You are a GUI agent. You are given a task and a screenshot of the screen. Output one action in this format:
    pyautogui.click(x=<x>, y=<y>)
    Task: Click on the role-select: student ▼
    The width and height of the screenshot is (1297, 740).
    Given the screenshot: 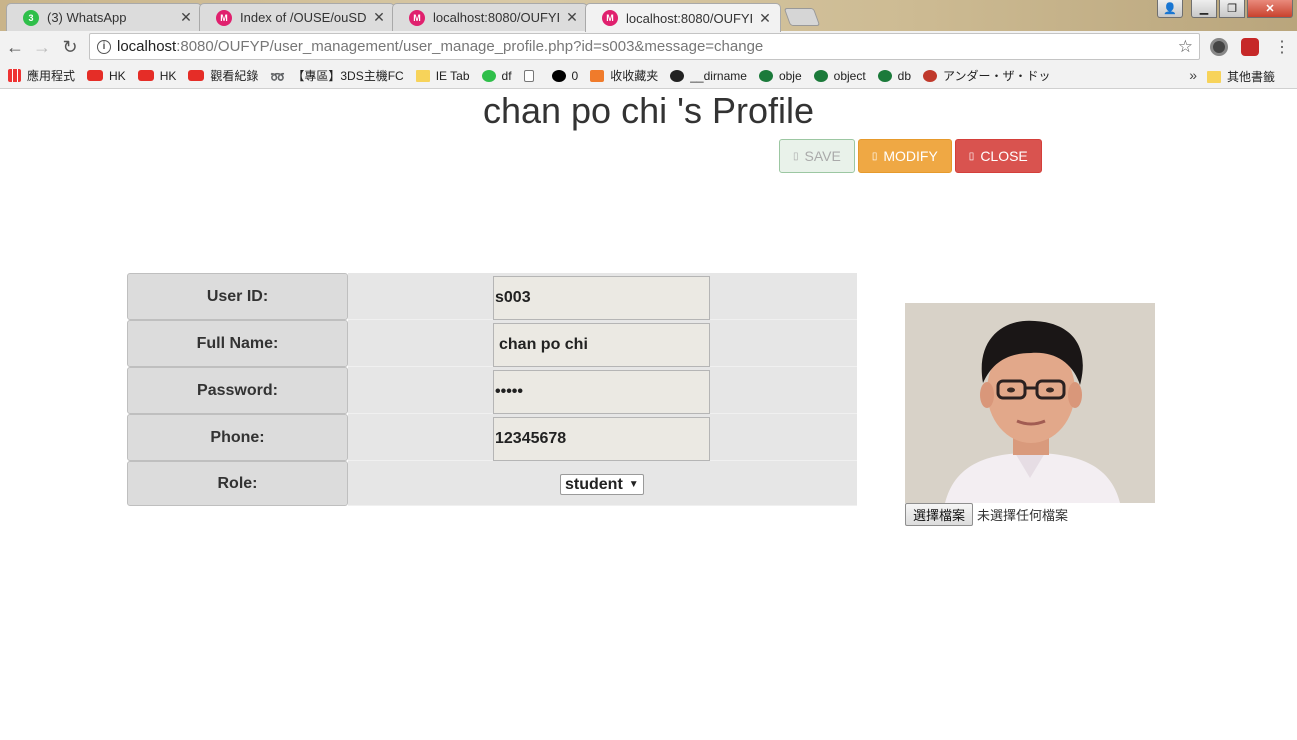 What is the action you would take?
    pyautogui.click(x=602, y=484)
    